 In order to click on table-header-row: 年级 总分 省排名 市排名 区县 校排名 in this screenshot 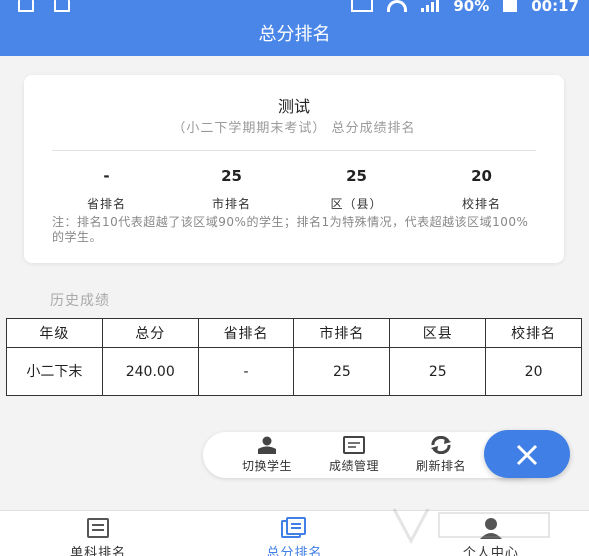, I will do `click(294, 333)`.